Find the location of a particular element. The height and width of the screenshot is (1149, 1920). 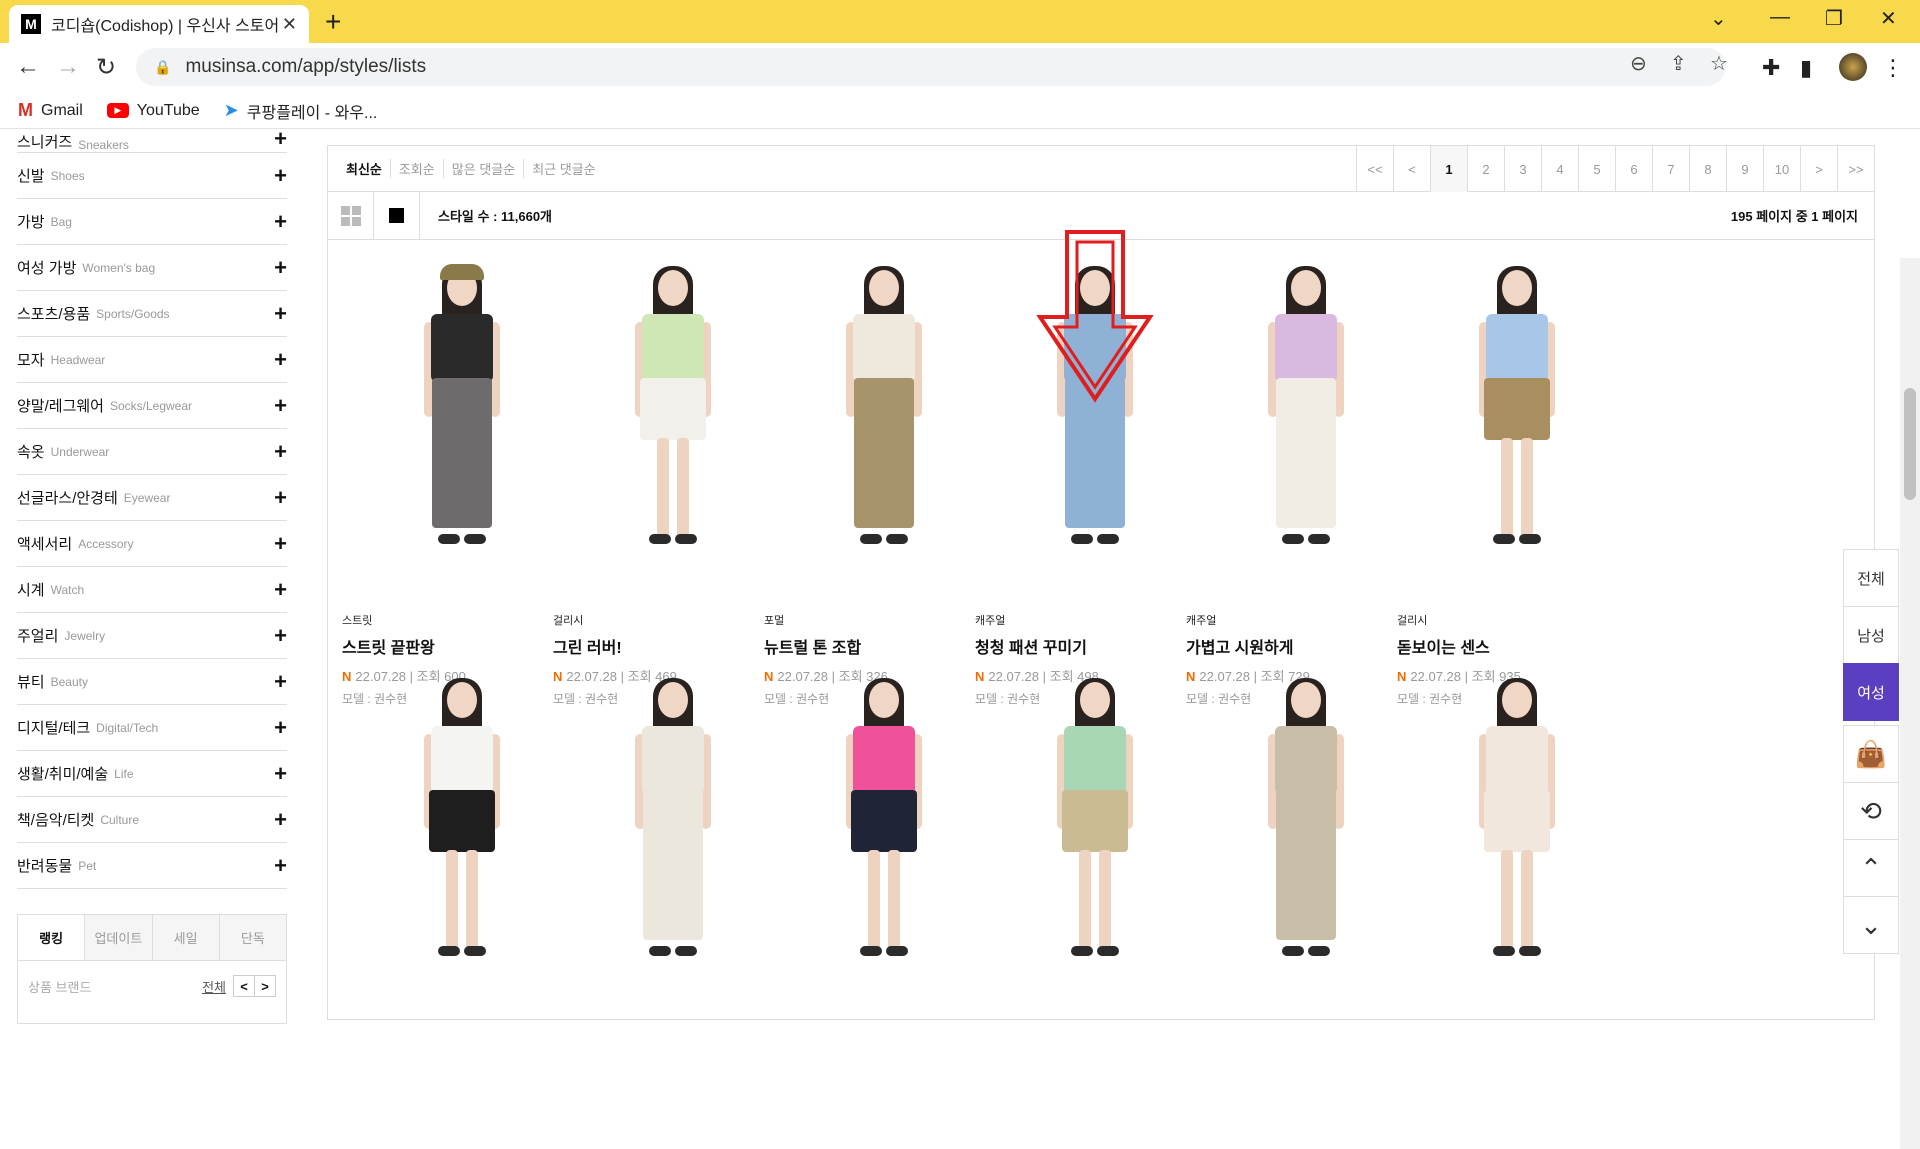

style-tag: 걸리시 is located at coordinates (1517, 620).